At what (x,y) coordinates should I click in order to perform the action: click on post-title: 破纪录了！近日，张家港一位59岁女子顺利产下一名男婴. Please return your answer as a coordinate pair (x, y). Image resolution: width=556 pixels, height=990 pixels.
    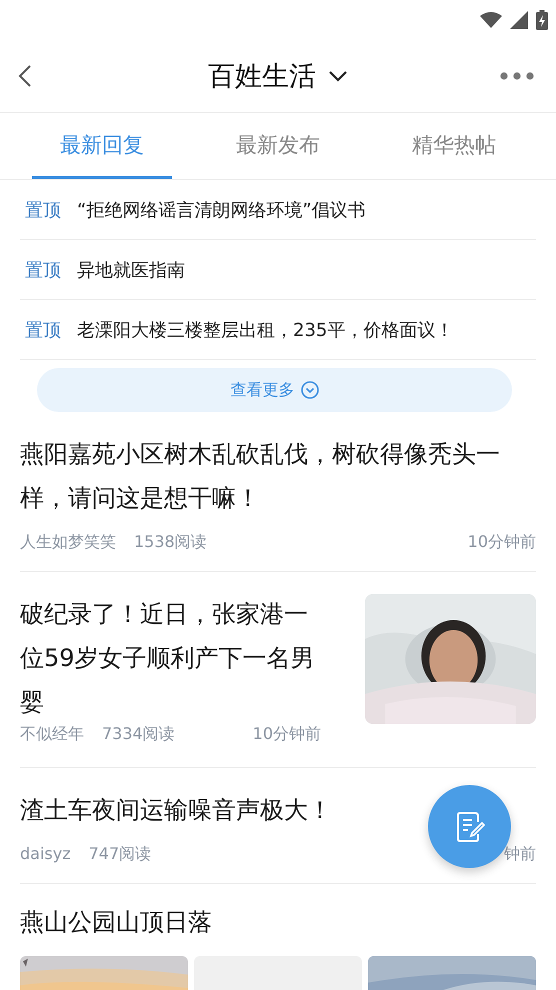
    Looking at the image, I should click on (170, 658).